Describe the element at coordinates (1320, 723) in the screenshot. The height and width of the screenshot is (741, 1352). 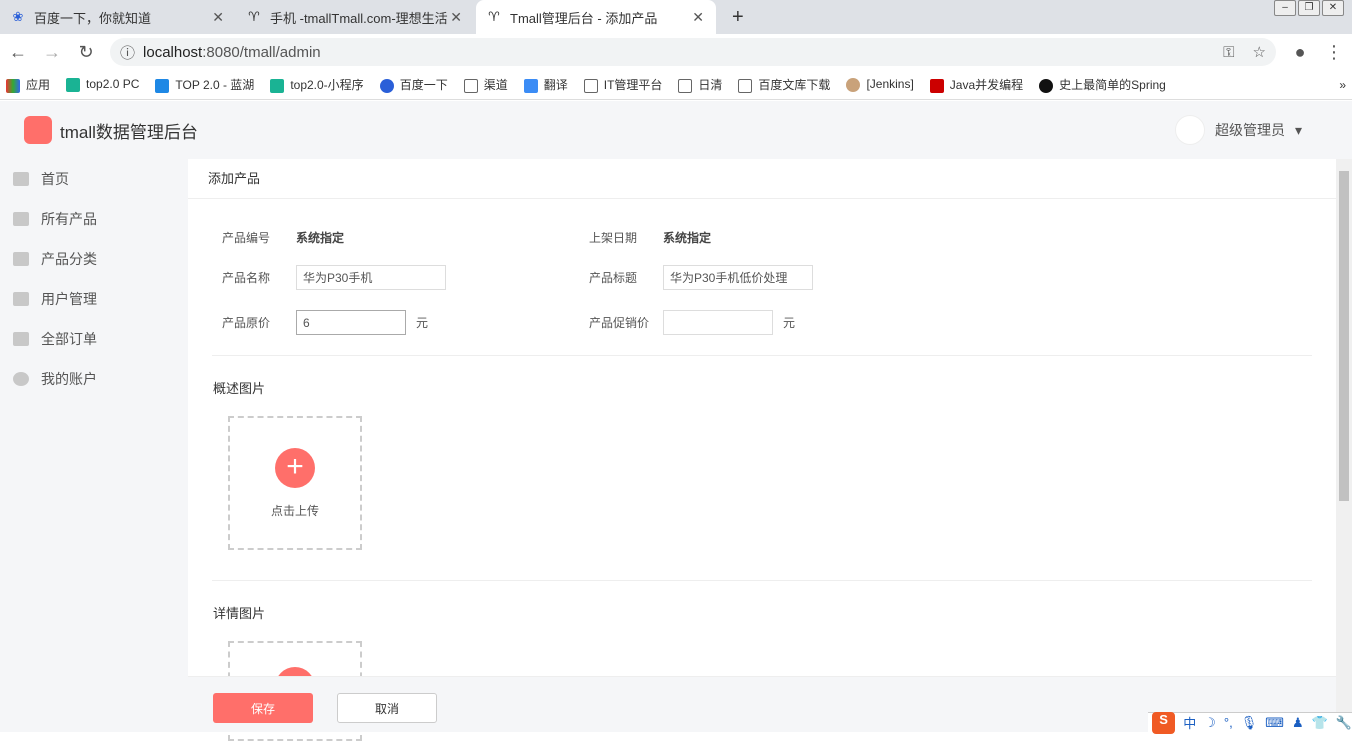
I see `shirt-icon: 👕` at that location.